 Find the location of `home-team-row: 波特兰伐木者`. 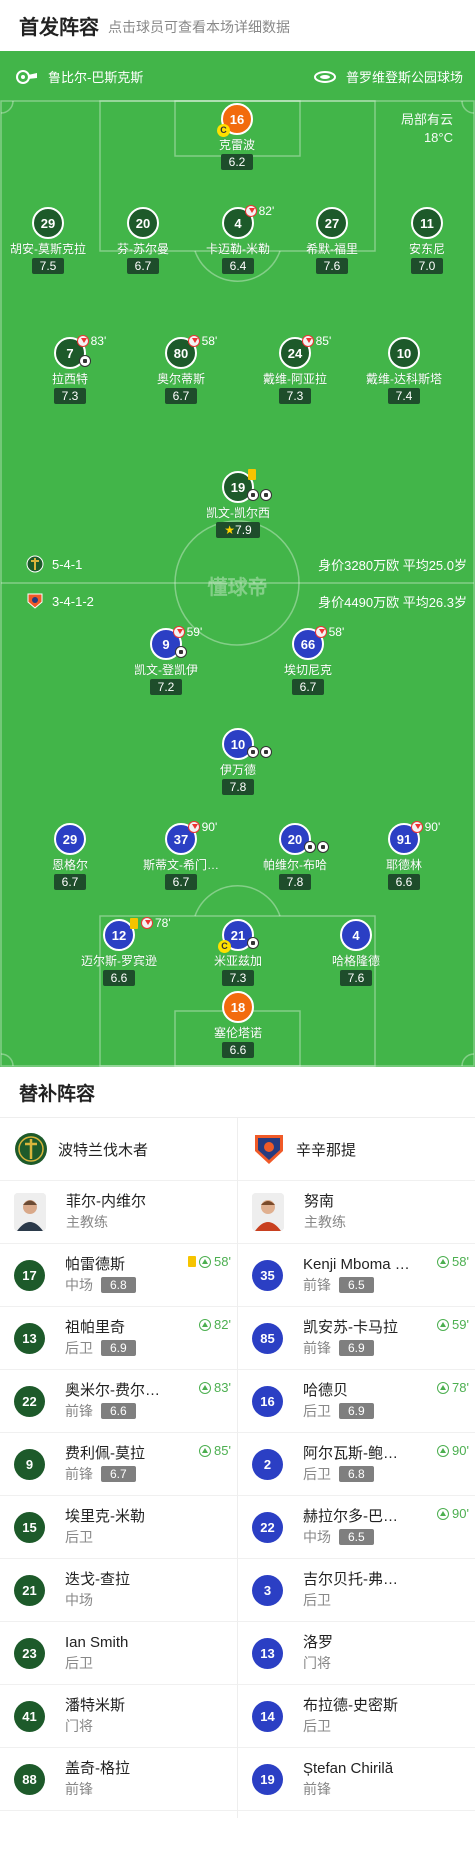

home-team-row: 波特兰伐木者 is located at coordinates (118, 1149).